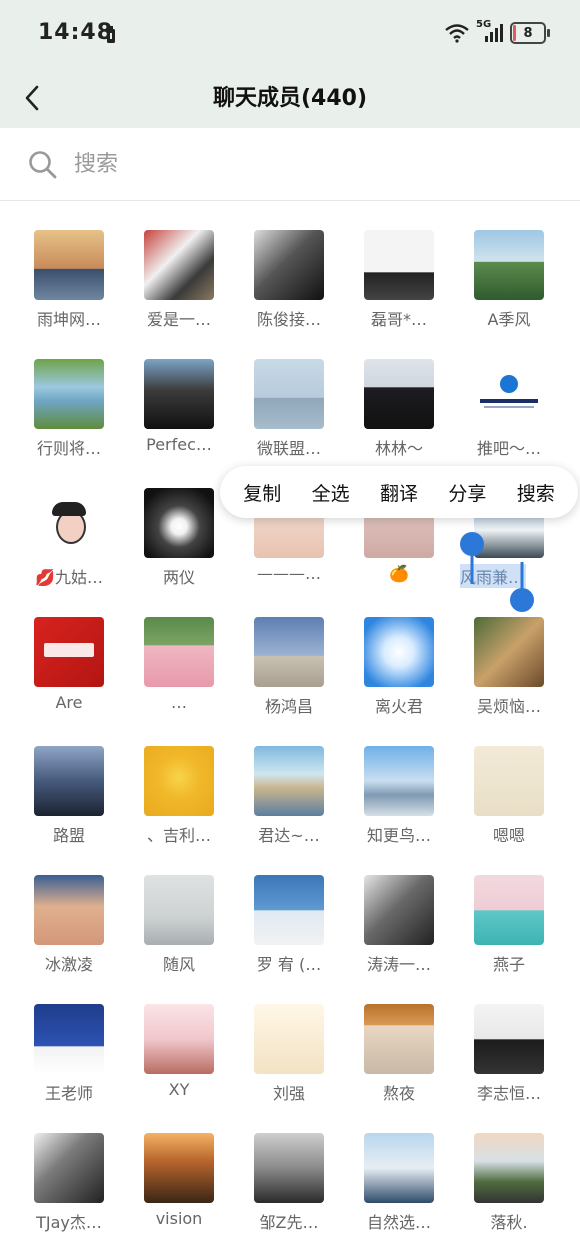 This screenshot has height=1249, width=580. Describe the element at coordinates (331, 492) in the screenshot. I see `menu-select-all: 全选` at that location.